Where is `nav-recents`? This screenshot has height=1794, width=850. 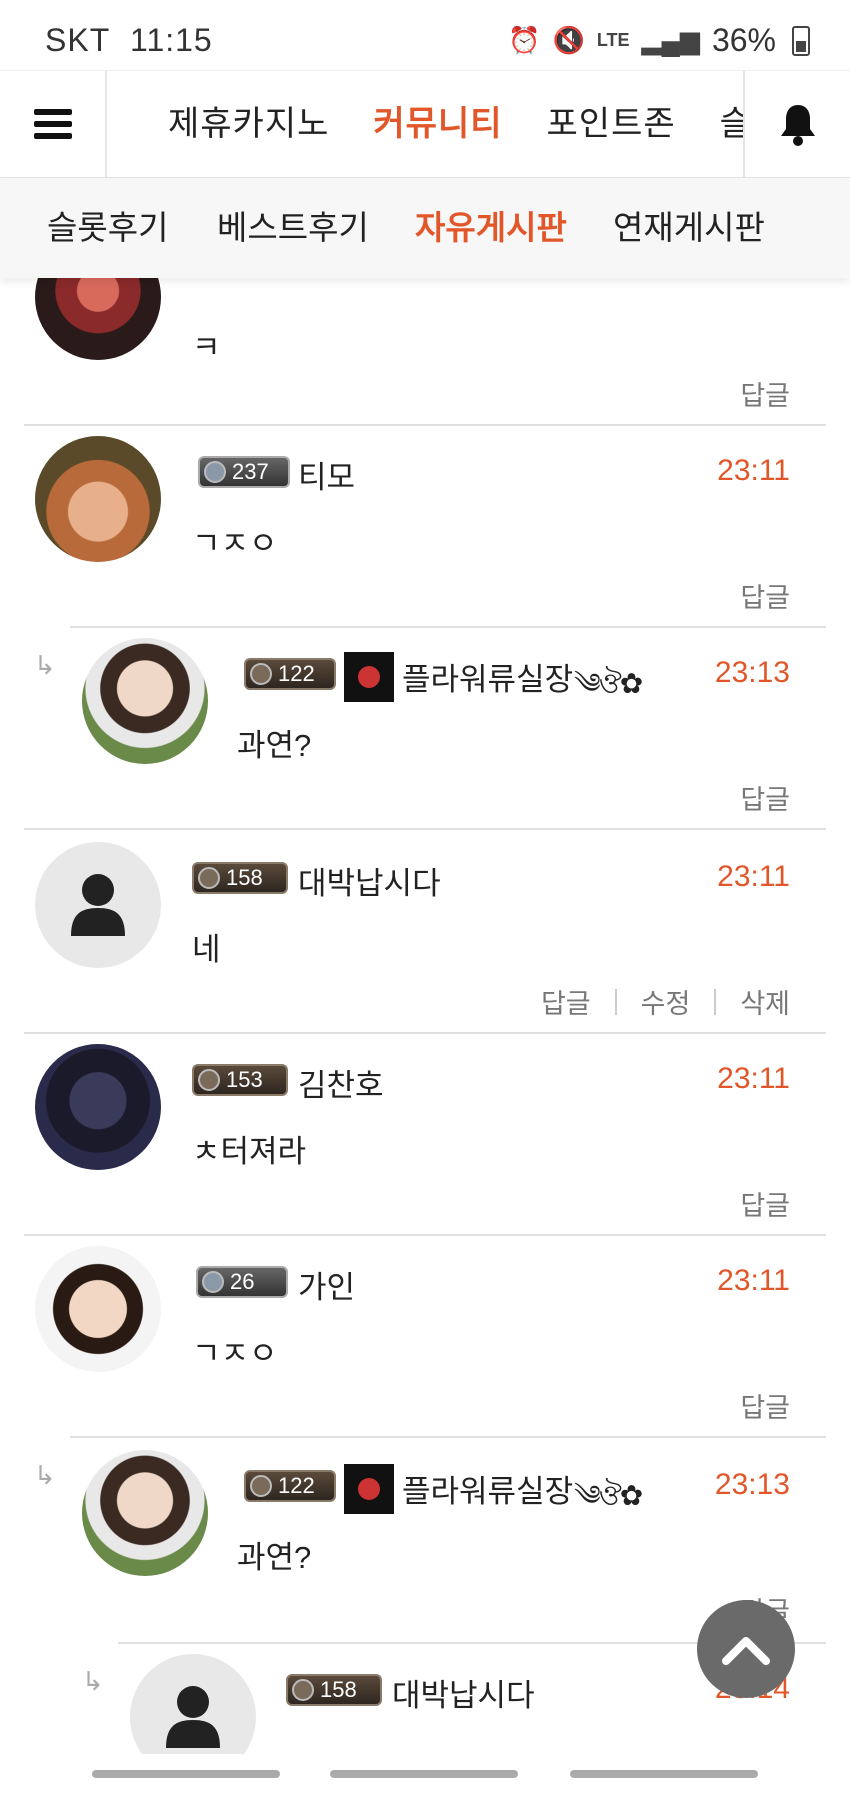 nav-recents is located at coordinates (186, 1774).